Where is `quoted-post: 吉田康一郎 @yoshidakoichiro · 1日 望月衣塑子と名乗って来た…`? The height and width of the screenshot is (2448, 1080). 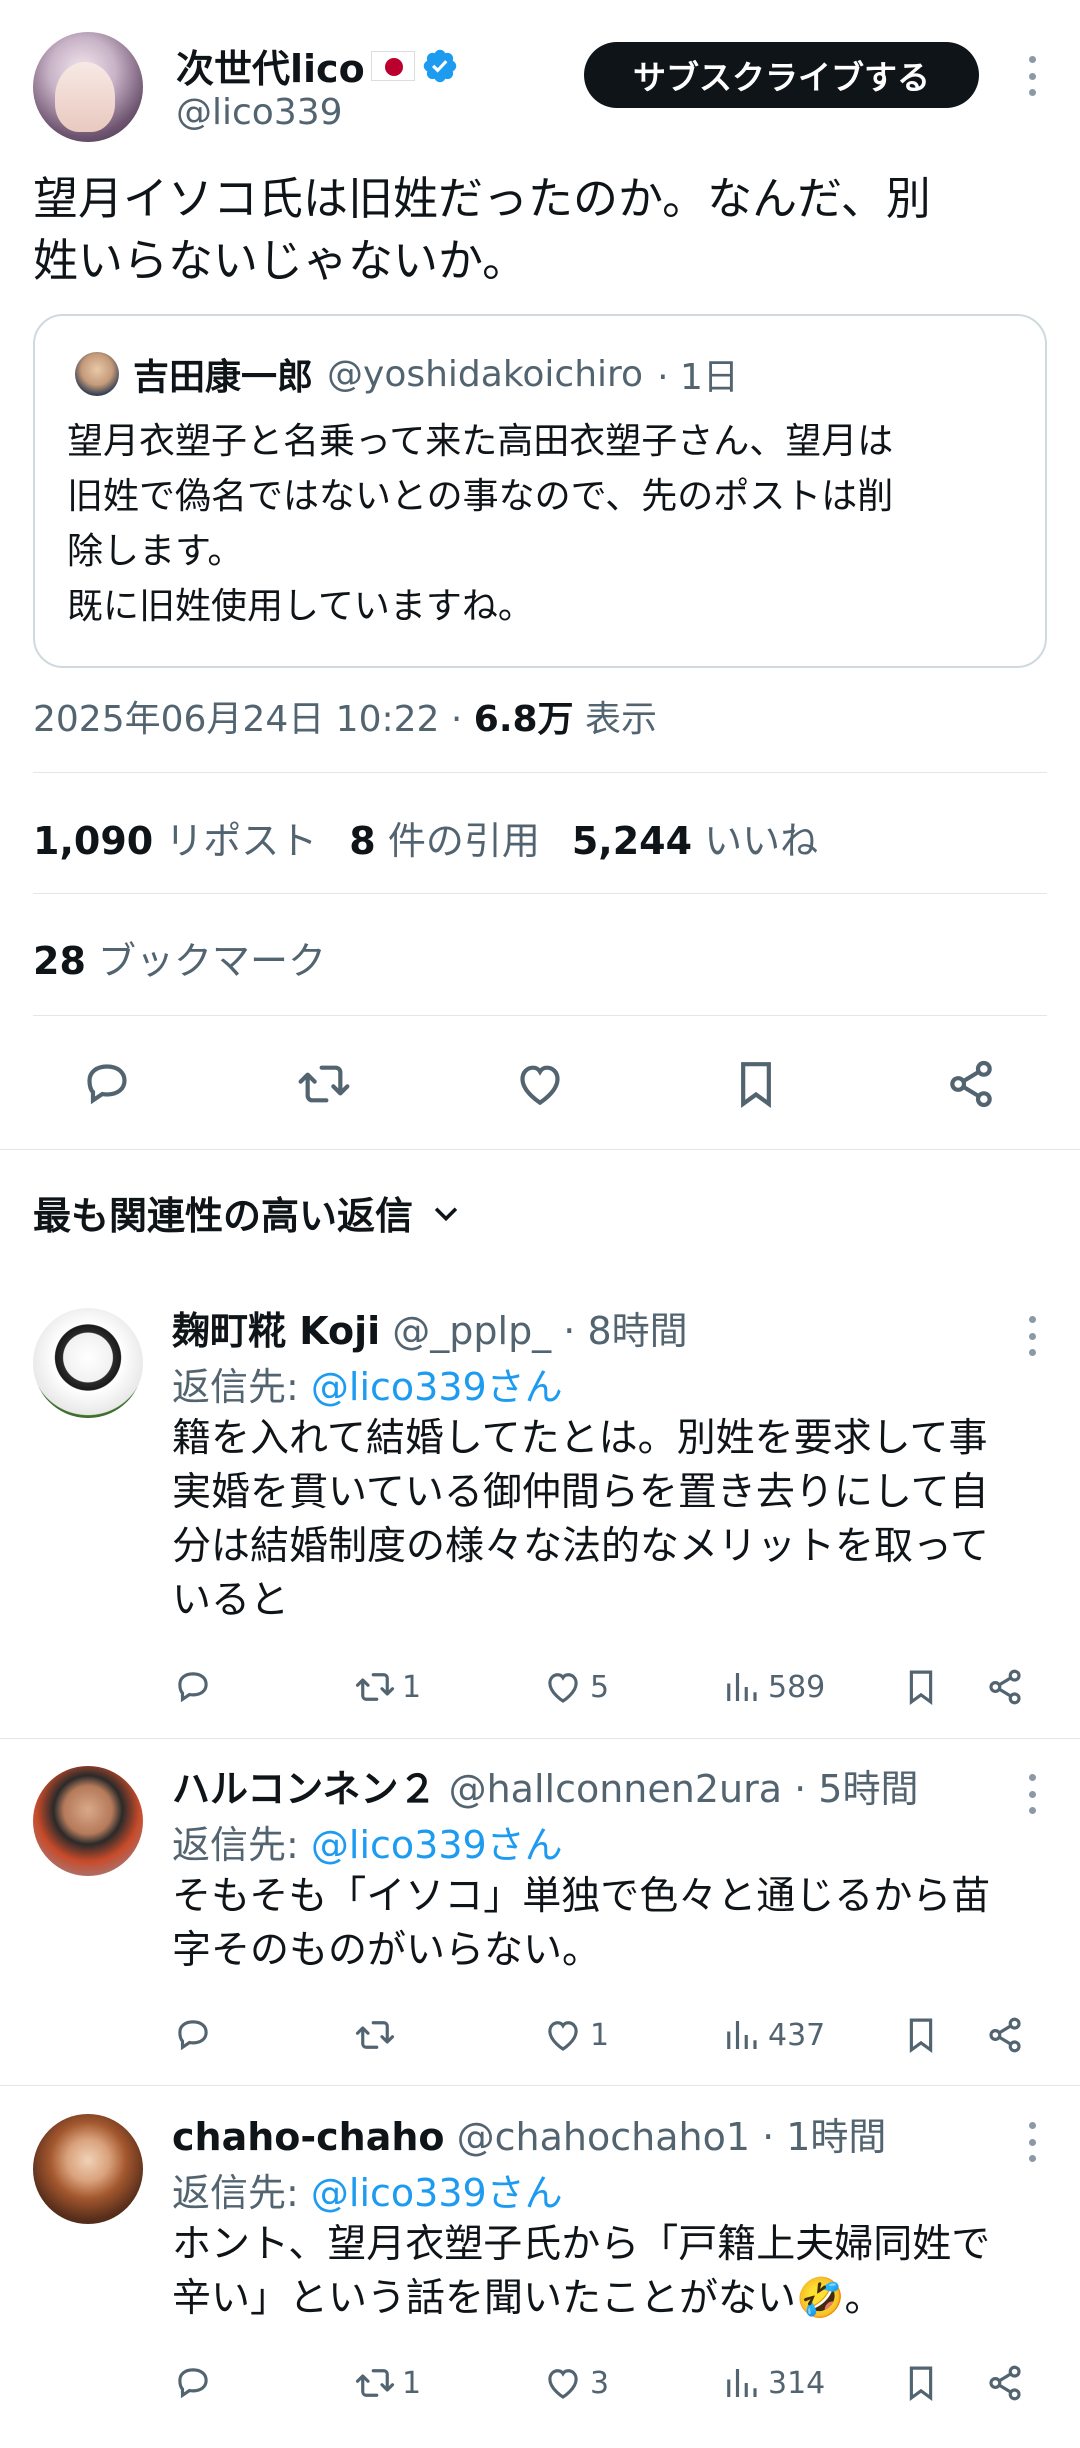 quoted-post: 吉田康一郎 @yoshidakoichiro · 1日 望月衣塑子と名乗って来た… is located at coordinates (540, 491).